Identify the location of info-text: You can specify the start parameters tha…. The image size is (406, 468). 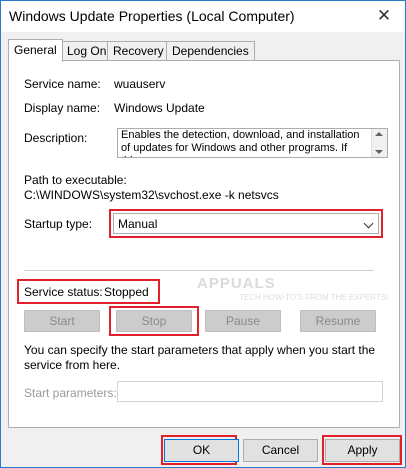
(200, 357).